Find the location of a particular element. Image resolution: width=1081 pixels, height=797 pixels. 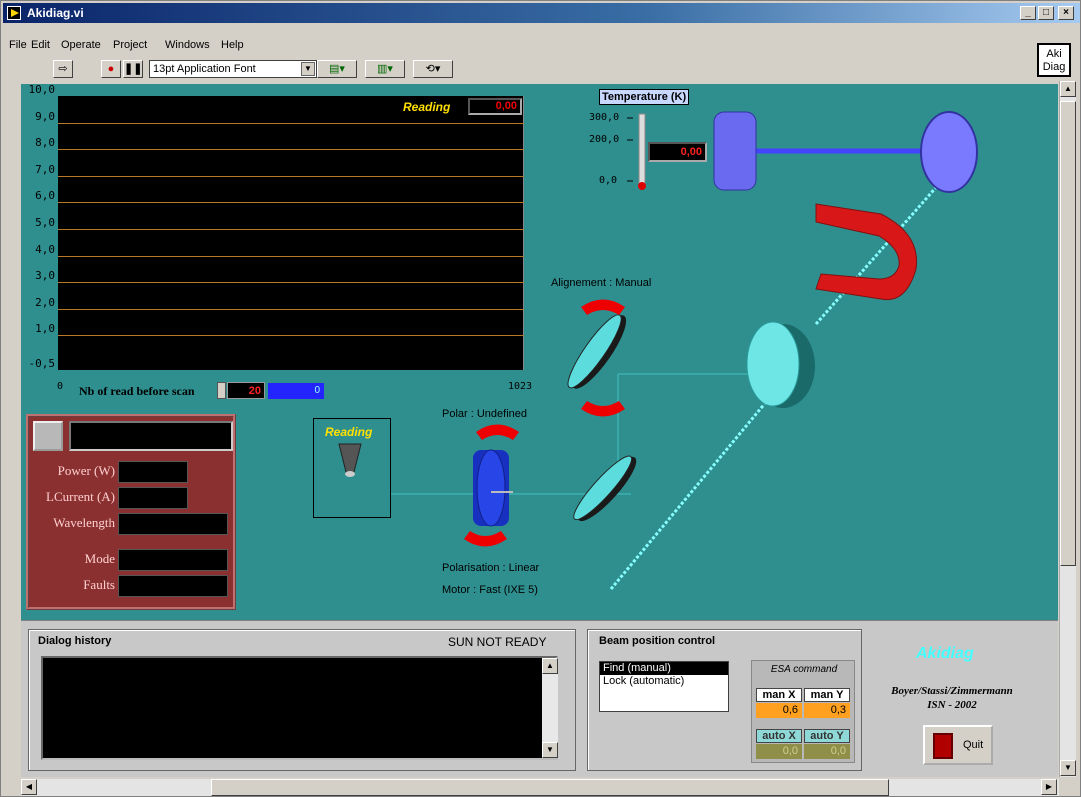

alignment-status: Alignement : Manual is located at coordinates (601, 283).